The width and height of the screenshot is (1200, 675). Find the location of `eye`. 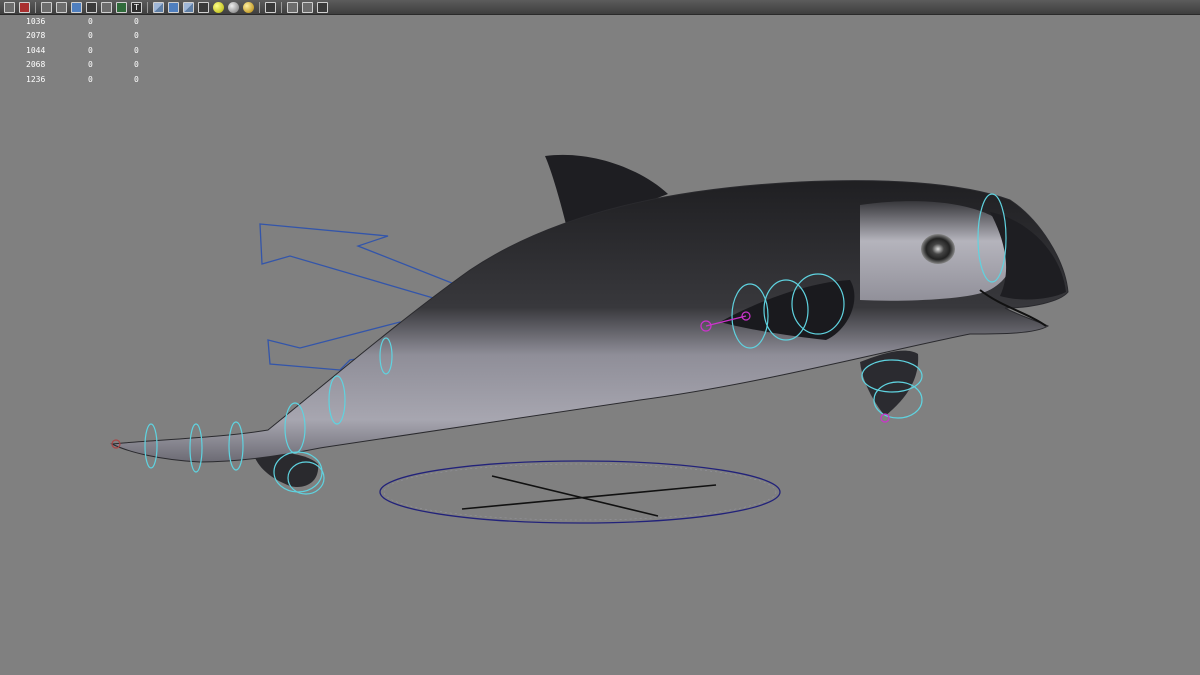

eye is located at coordinates (938, 249).